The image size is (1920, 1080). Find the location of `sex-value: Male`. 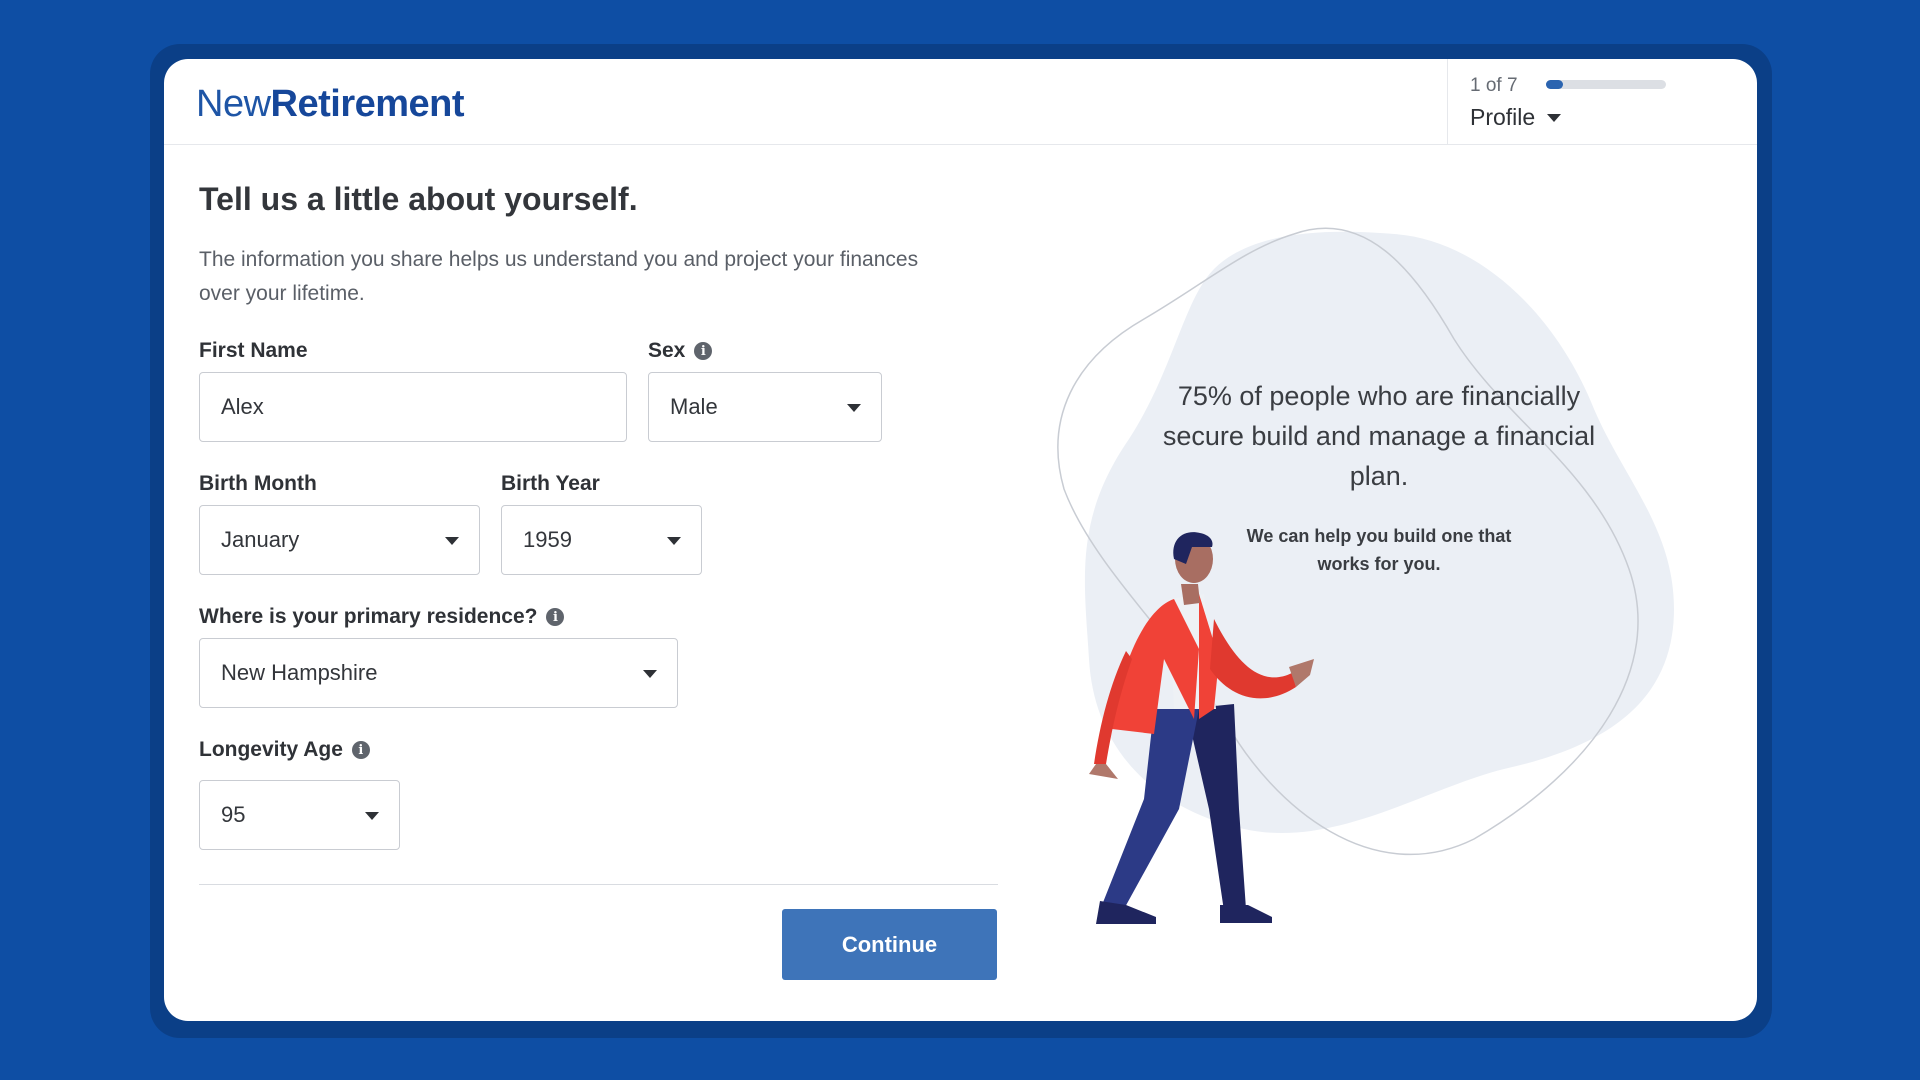

sex-value: Male is located at coordinates (694, 406).